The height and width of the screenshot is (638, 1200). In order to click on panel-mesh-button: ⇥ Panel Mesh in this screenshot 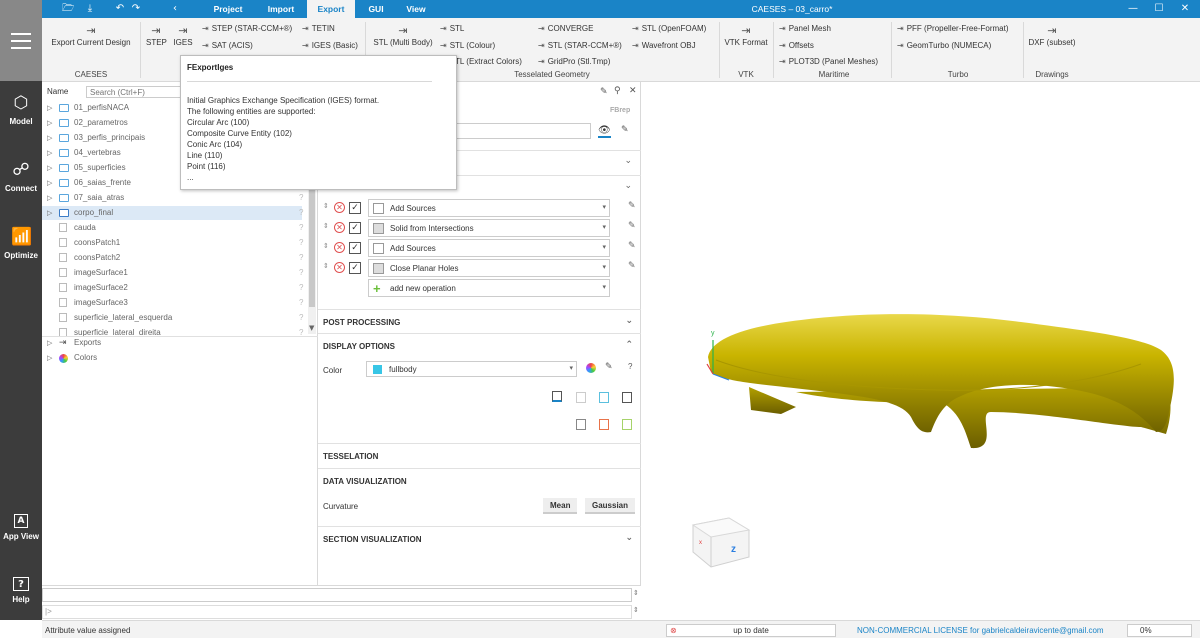, I will do `click(805, 29)`.